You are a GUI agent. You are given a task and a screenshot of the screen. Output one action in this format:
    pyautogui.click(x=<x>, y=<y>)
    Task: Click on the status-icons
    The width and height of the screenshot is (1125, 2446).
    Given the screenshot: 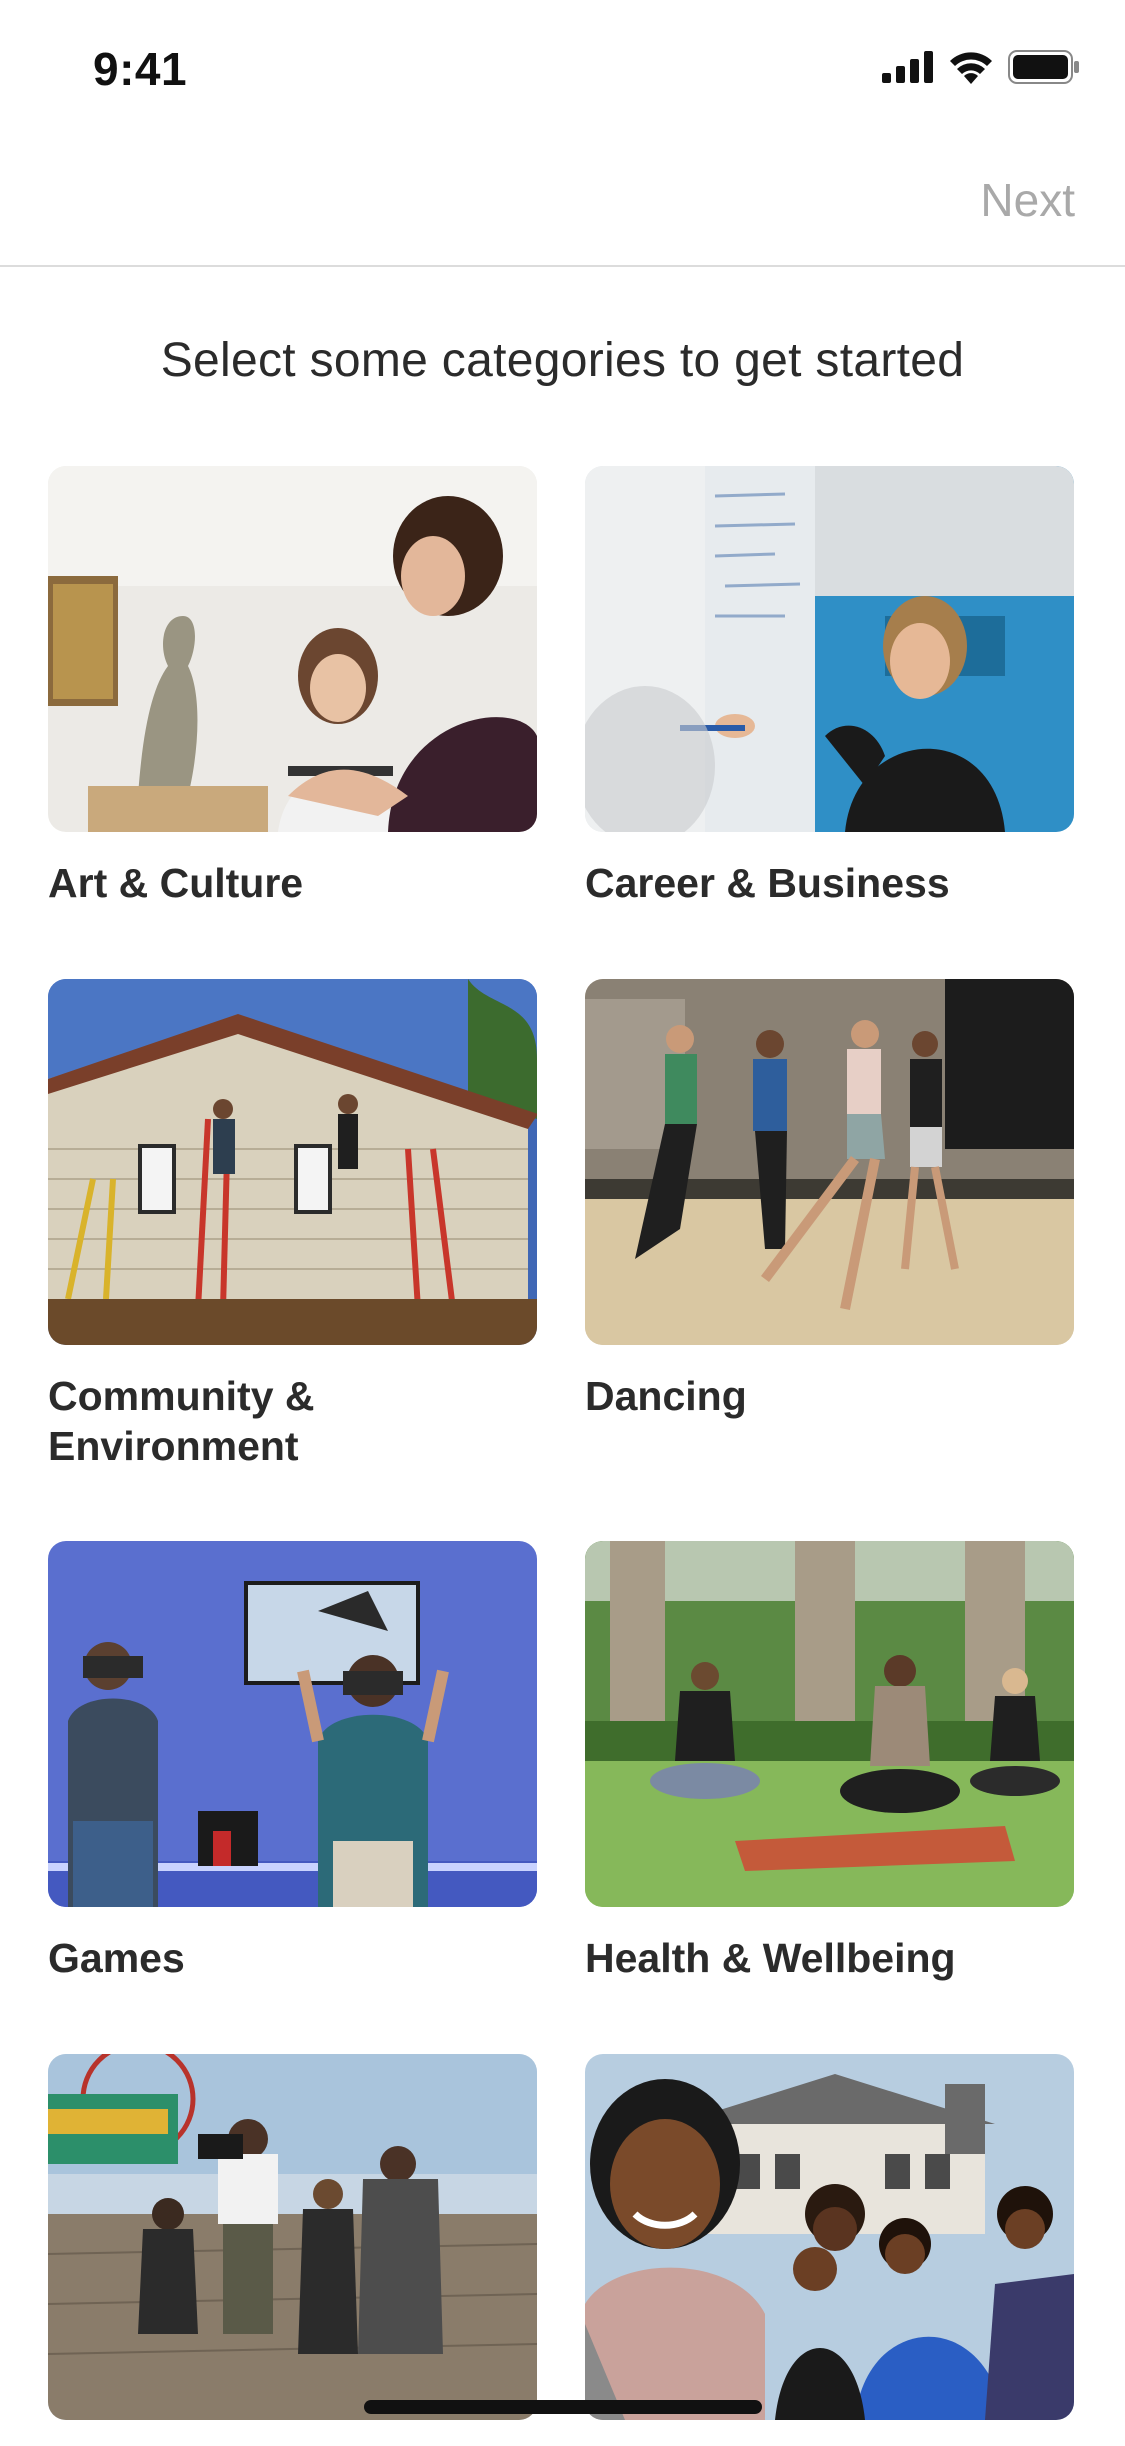 What is the action you would take?
    pyautogui.click(x=981, y=67)
    